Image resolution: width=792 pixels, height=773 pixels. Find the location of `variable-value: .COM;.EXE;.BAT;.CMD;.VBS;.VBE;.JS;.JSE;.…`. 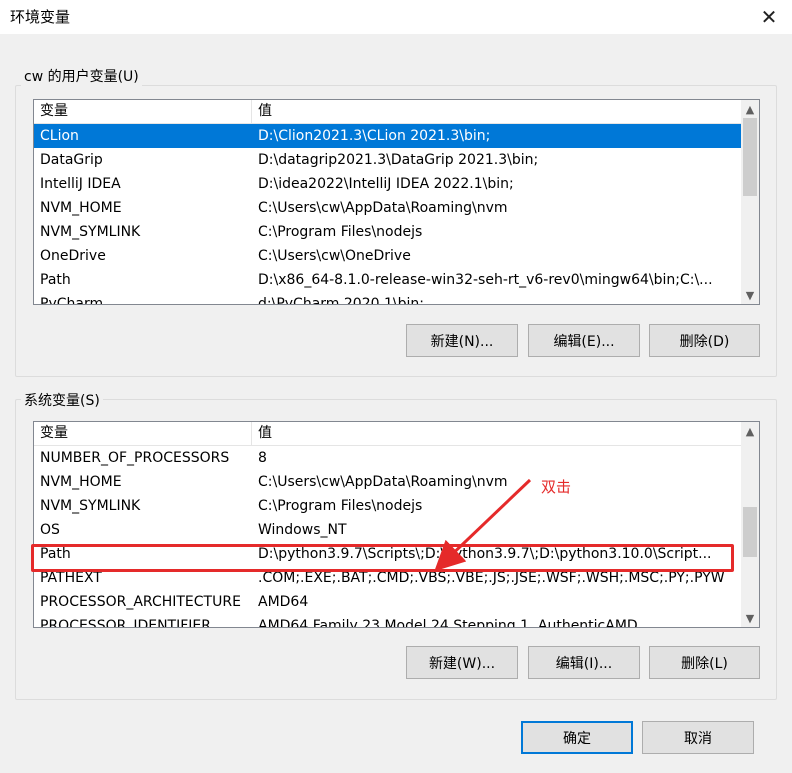

variable-value: .COM;.EXE;.BAT;.CMD;.VBS;.VBE;.JS;.JSE;.… is located at coordinates (491, 578).